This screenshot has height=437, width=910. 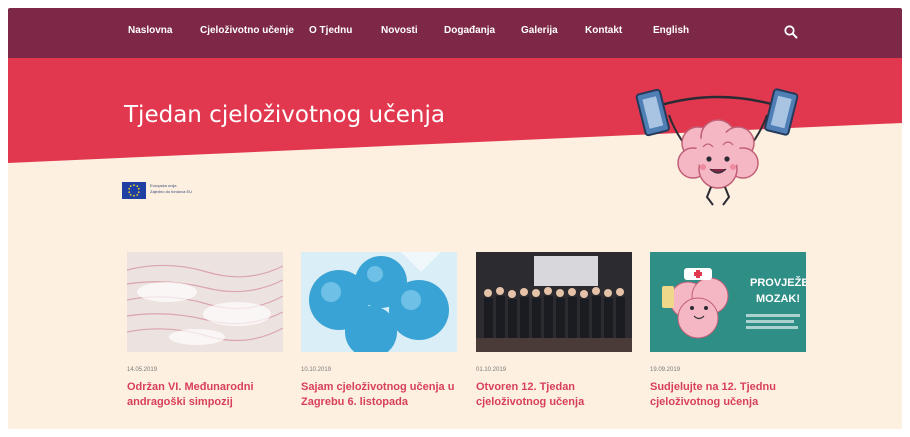 What do you see at coordinates (717, 147) in the screenshot?
I see `brain-mascot-illustration` at bounding box center [717, 147].